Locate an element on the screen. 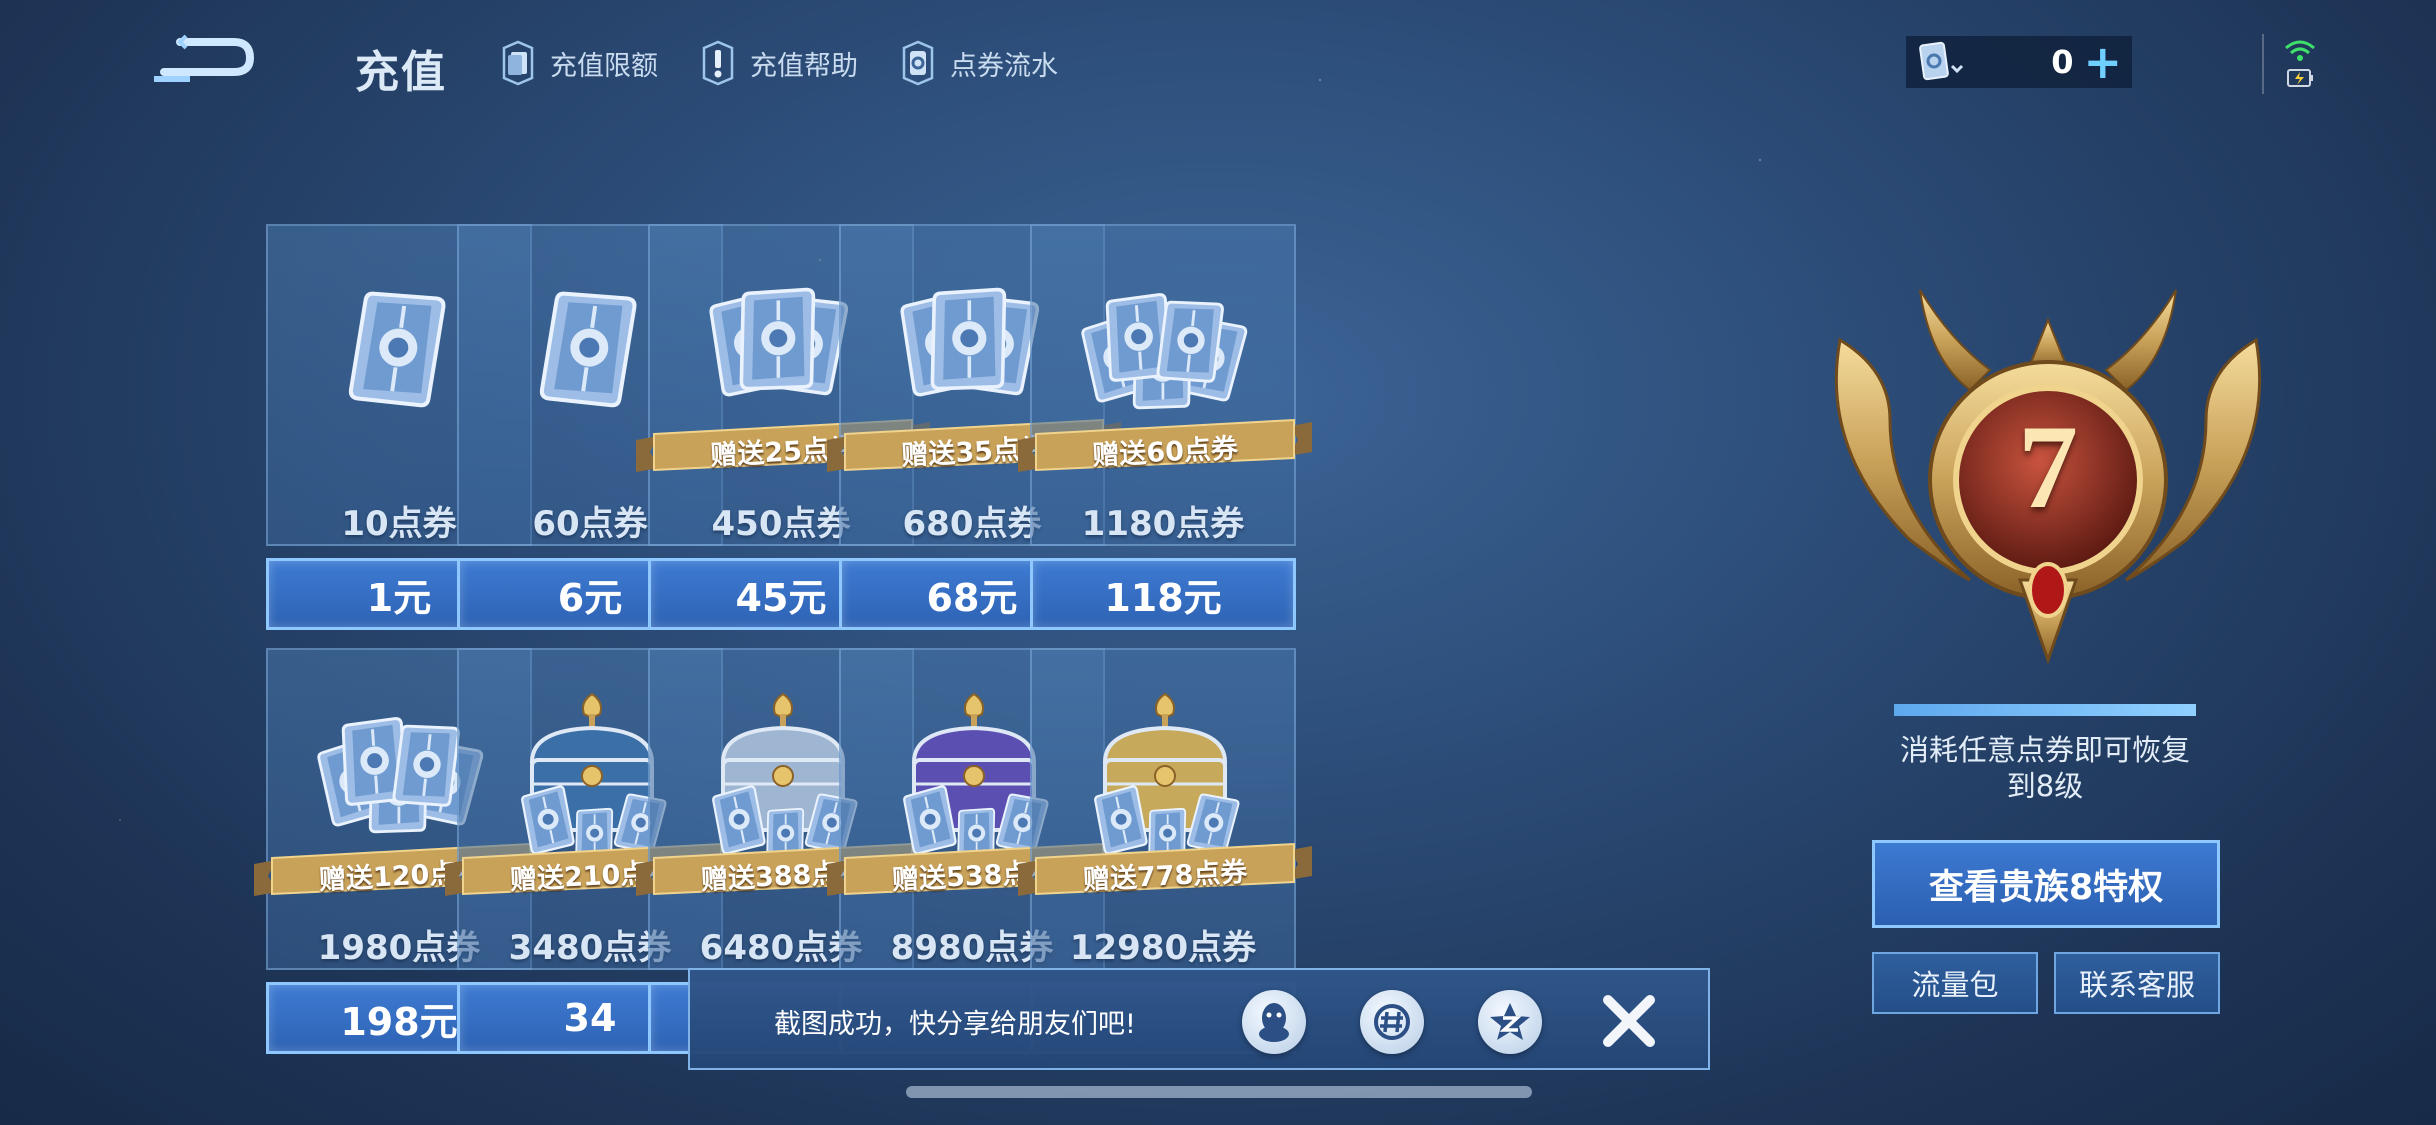 This screenshot has height=1125, width=2436. home-indicator is located at coordinates (1219, 1092).